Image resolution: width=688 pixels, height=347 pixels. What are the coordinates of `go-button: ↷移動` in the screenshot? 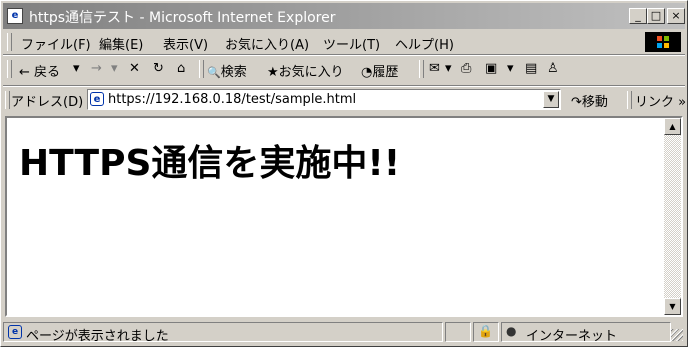 It's located at (589, 100).